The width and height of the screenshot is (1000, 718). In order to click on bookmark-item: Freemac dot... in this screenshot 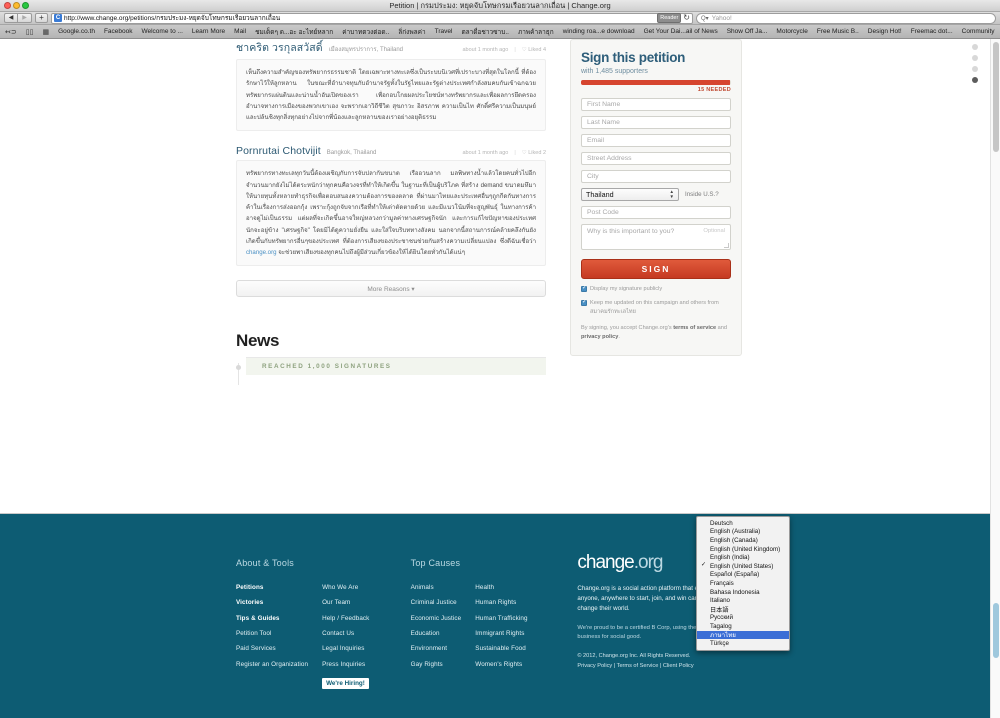, I will do `click(932, 31)`.